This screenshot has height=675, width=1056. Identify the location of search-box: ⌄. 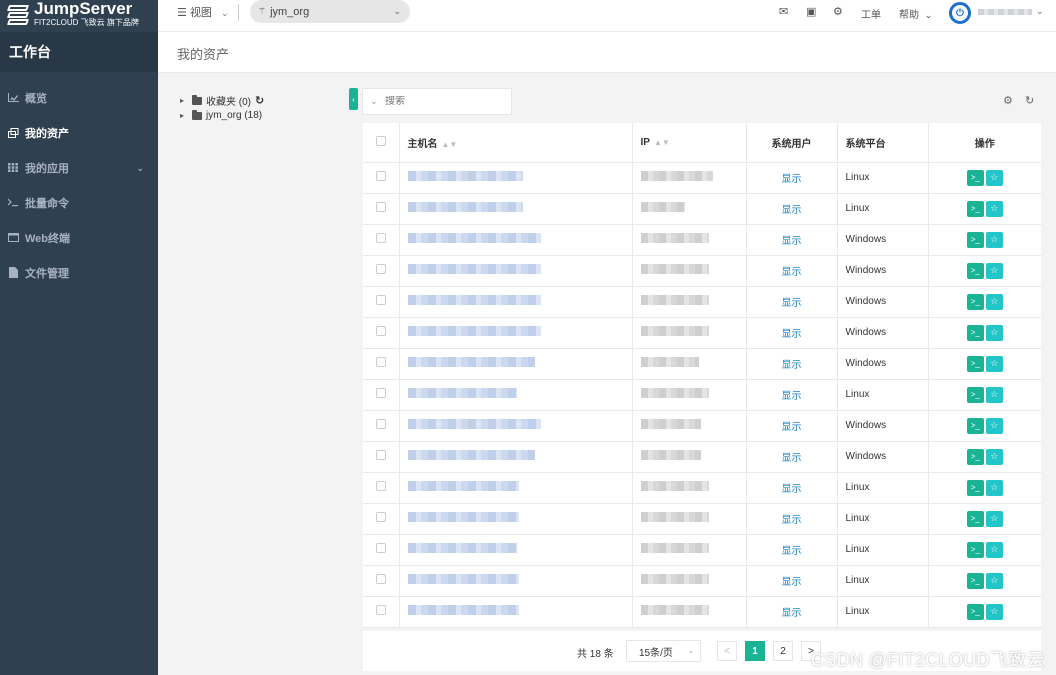
(437, 101).